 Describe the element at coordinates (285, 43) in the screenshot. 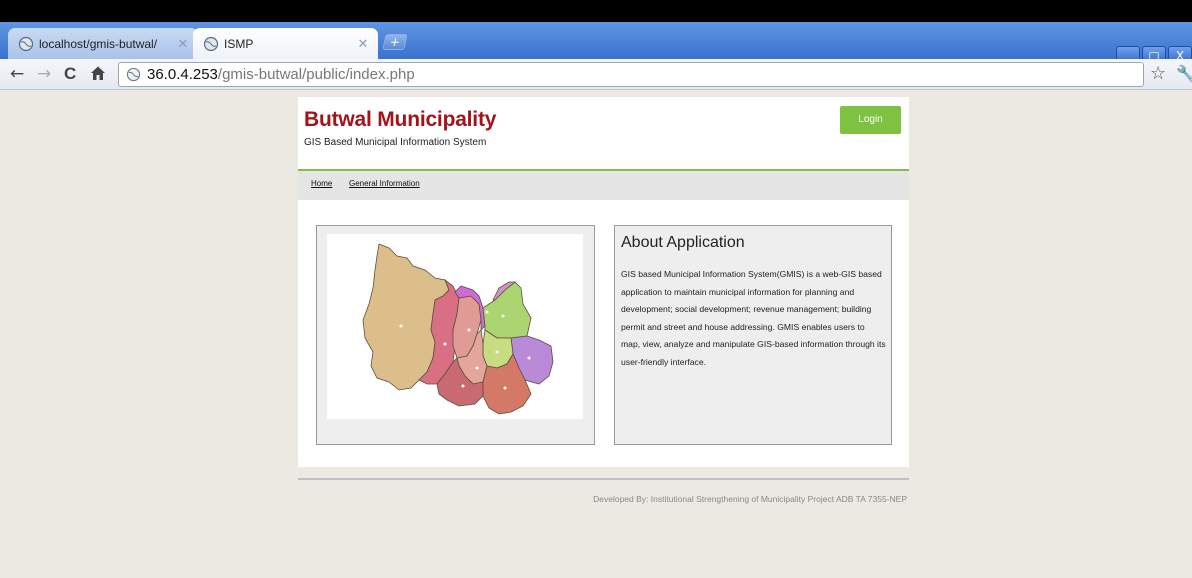

I see `tab-ismp: ISMP ✕` at that location.